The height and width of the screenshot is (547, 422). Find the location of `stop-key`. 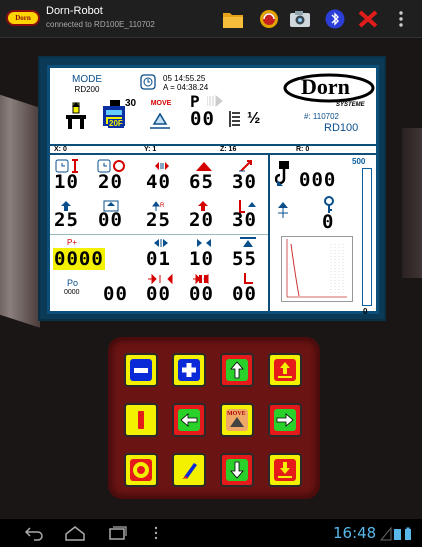

stop-key is located at coordinates (141, 420).